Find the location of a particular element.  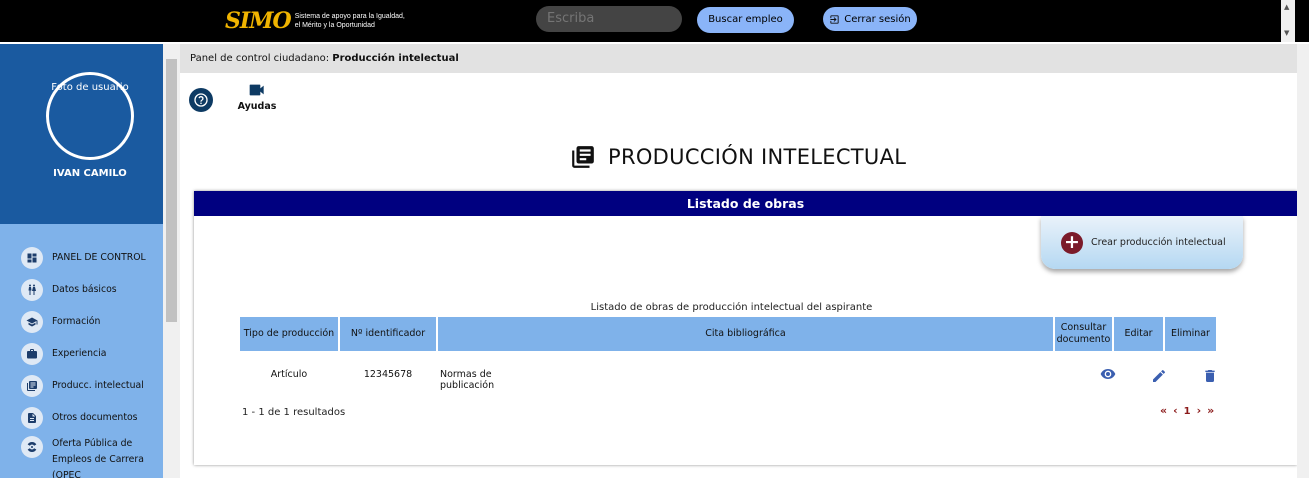

people-icon is located at coordinates (32, 290).